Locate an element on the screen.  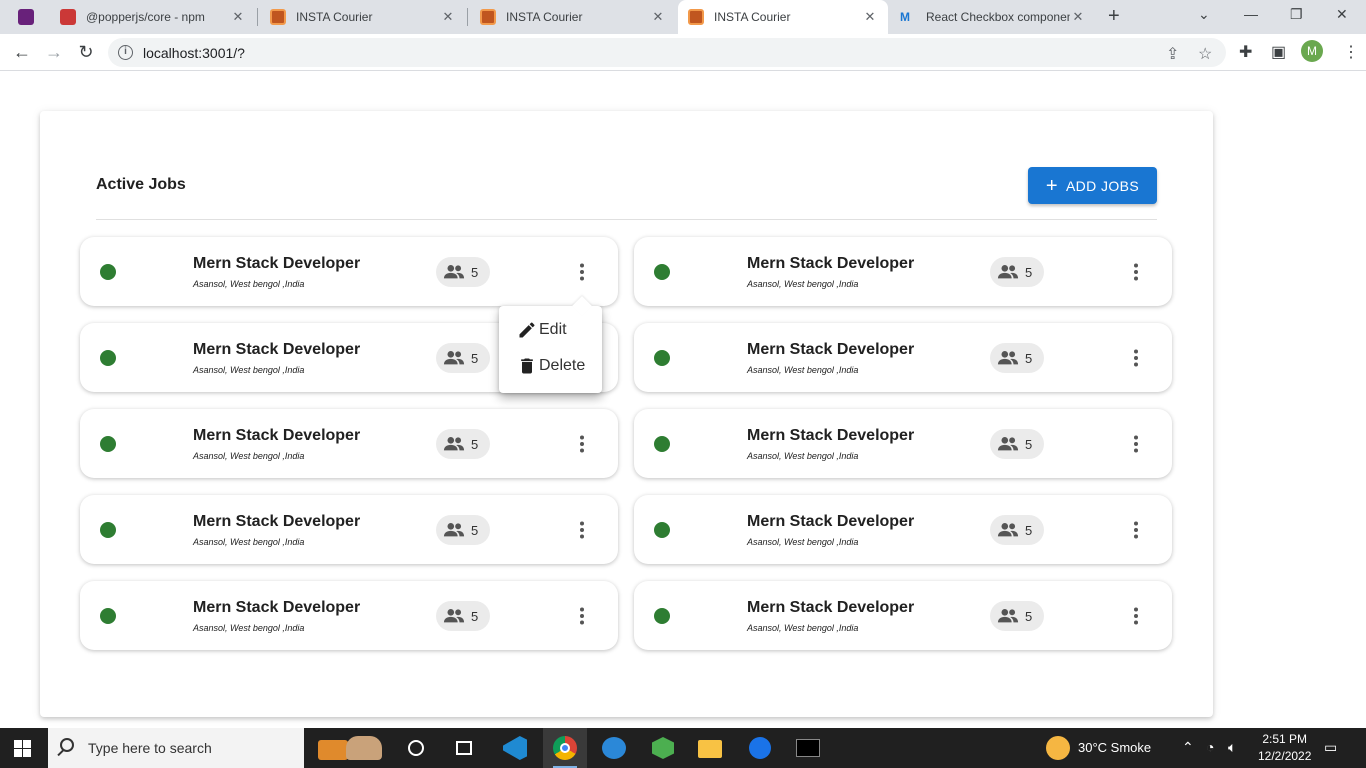
notifications-icon: ▭ is located at coordinates (1330, 747).